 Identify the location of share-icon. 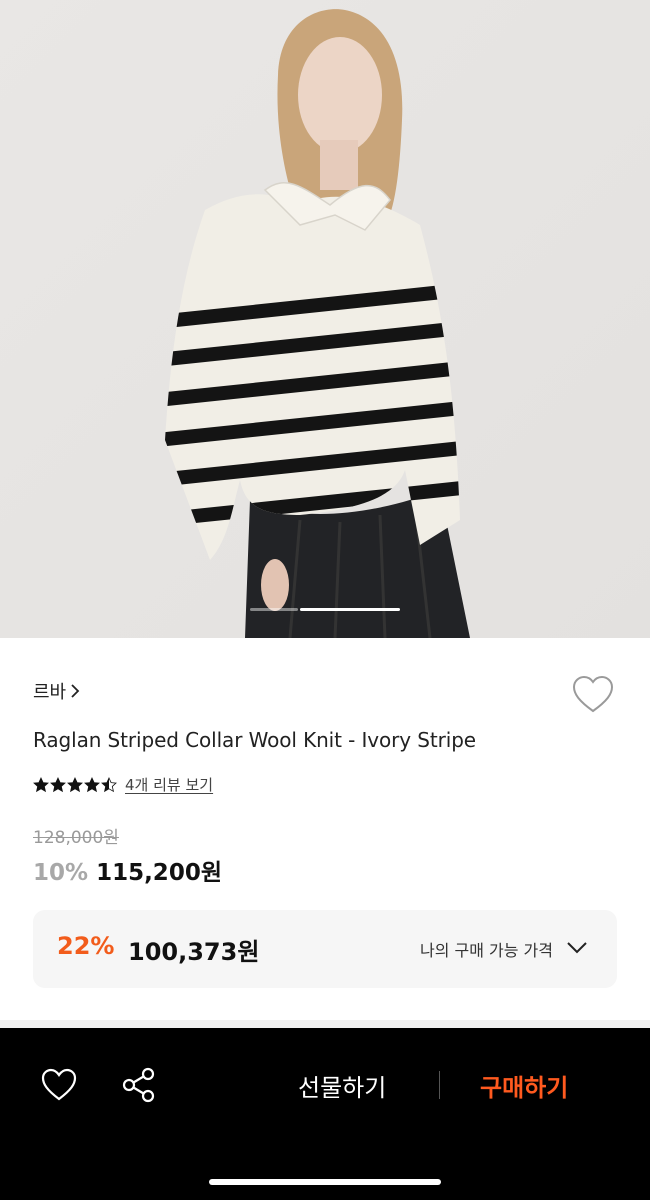
(138, 1085).